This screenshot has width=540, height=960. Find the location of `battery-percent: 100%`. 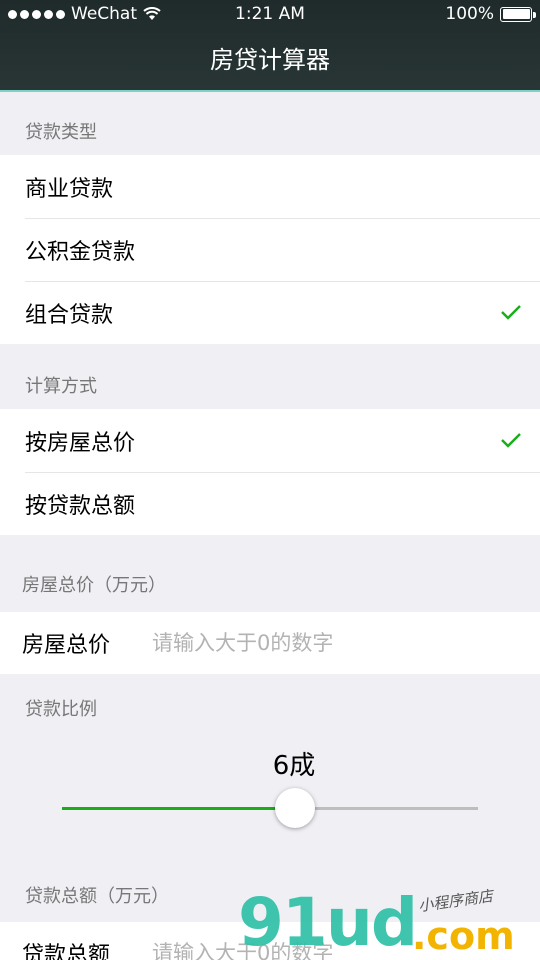

battery-percent: 100% is located at coordinates (469, 14).